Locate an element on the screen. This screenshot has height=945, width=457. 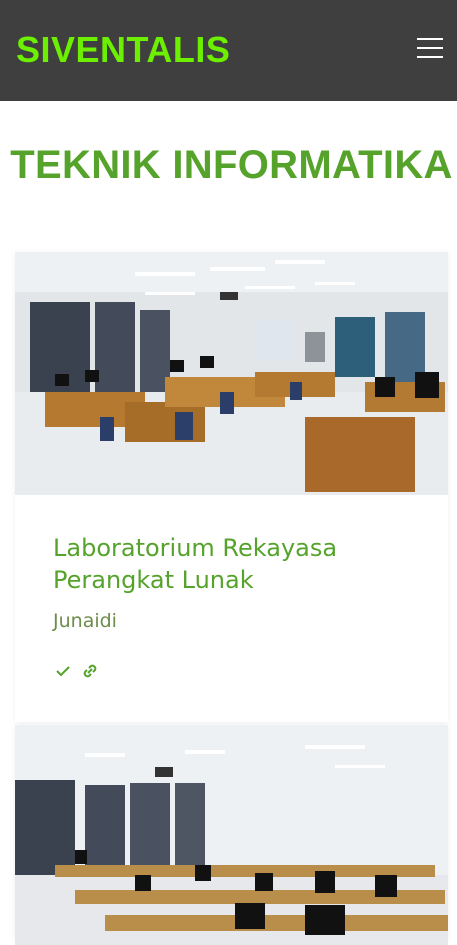
lab-title: Laboratorium Rekayasa Perangkat Lunak is located at coordinates (238, 564).